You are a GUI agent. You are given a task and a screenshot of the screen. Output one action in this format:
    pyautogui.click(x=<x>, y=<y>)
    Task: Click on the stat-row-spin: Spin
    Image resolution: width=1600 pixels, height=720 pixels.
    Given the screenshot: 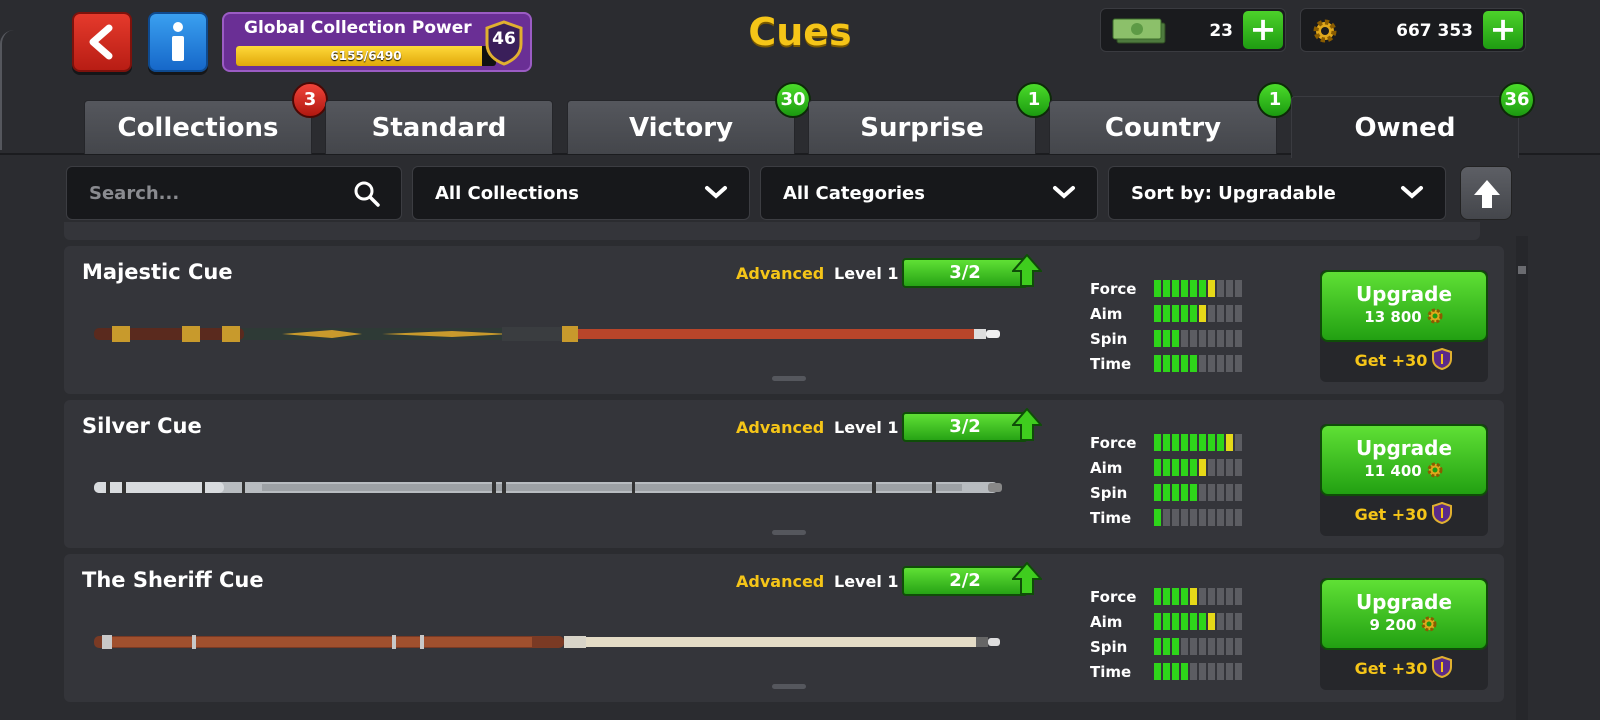 What is the action you would take?
    pyautogui.click(x=1166, y=646)
    